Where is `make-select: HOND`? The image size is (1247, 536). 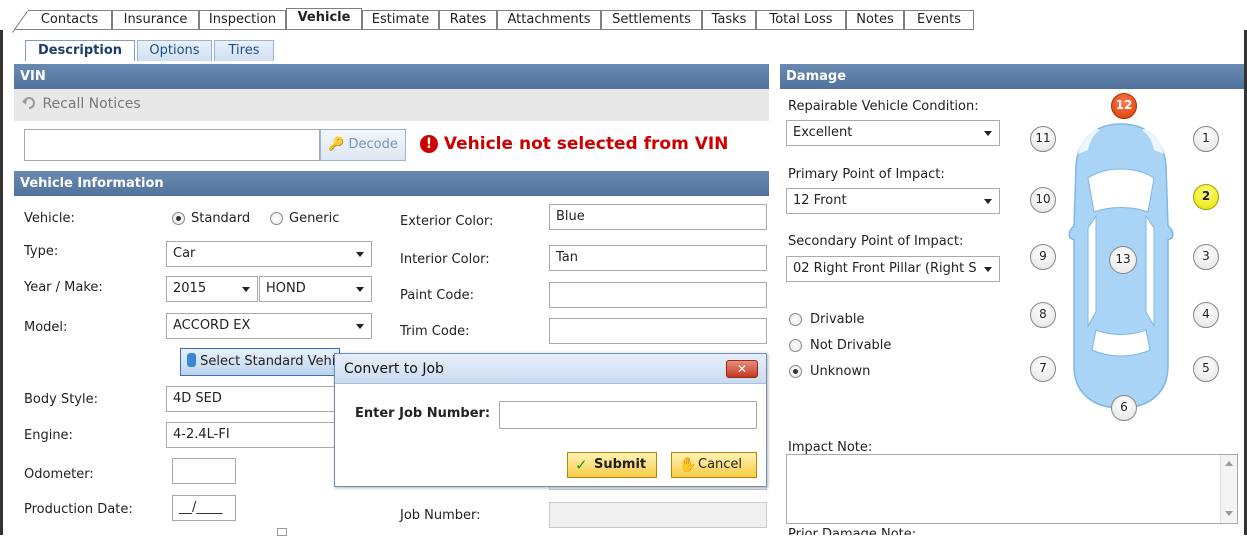
make-select: HOND is located at coordinates (315, 289).